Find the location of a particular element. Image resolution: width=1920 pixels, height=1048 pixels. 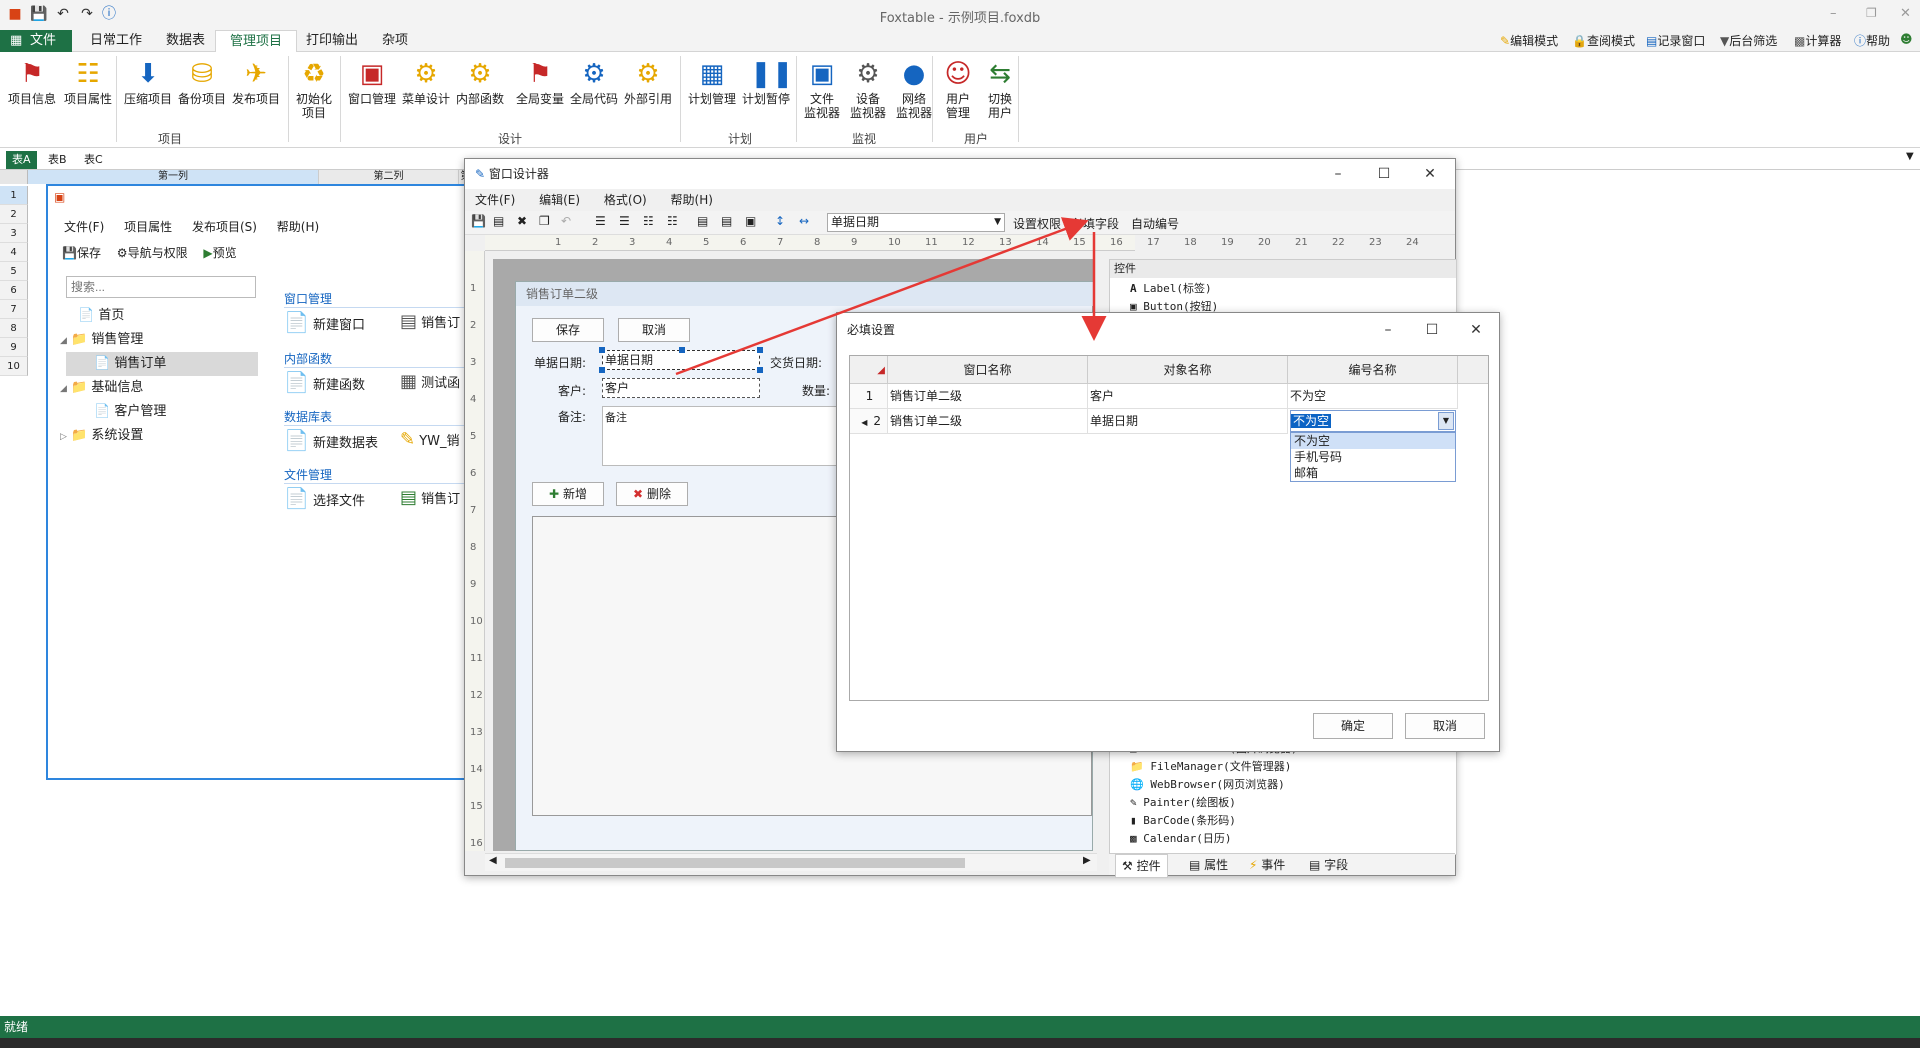

grid-row-header: 1 is located at coordinates (14, 195).